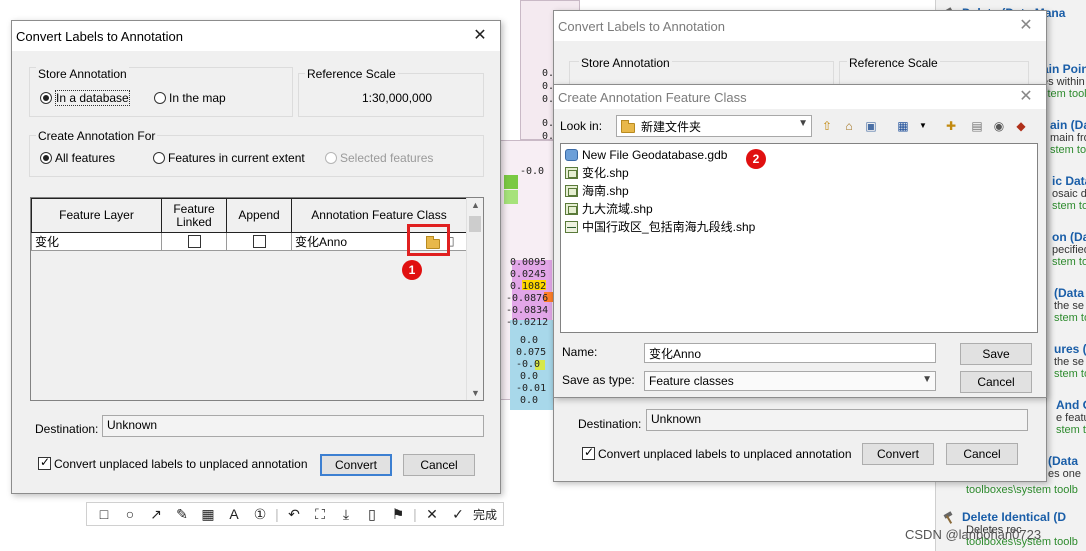 The height and width of the screenshot is (551, 1086). Describe the element at coordinates (208, 514) in the screenshot. I see `mosaic-icon: ▦` at that location.